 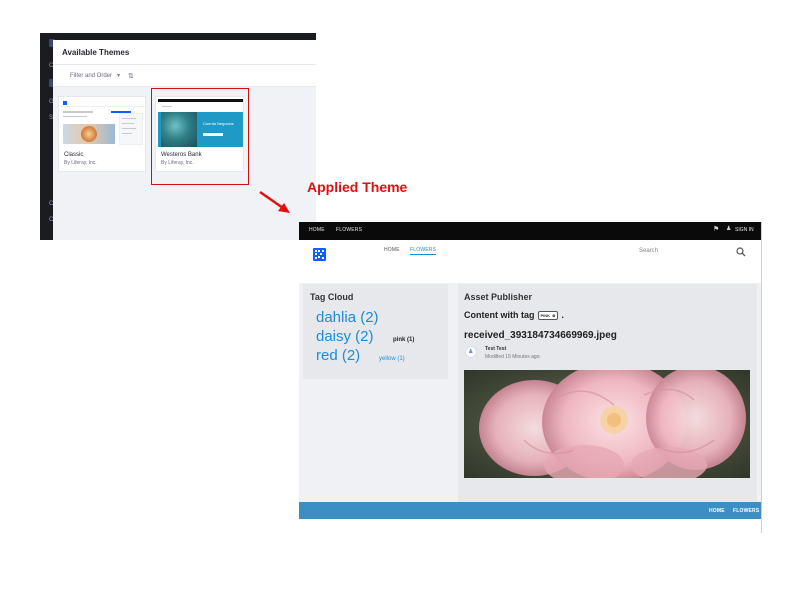 What do you see at coordinates (716, 229) in the screenshot?
I see `language-icon: ⚑` at bounding box center [716, 229].